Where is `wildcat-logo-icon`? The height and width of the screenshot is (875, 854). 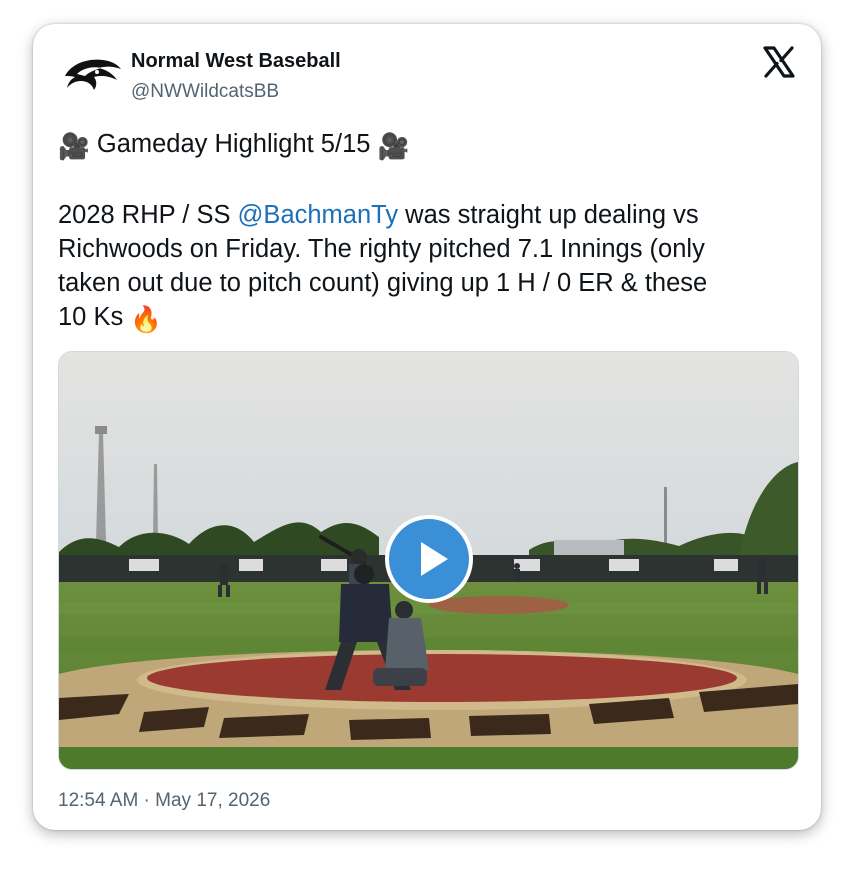 wildcat-logo-icon is located at coordinates (92, 75).